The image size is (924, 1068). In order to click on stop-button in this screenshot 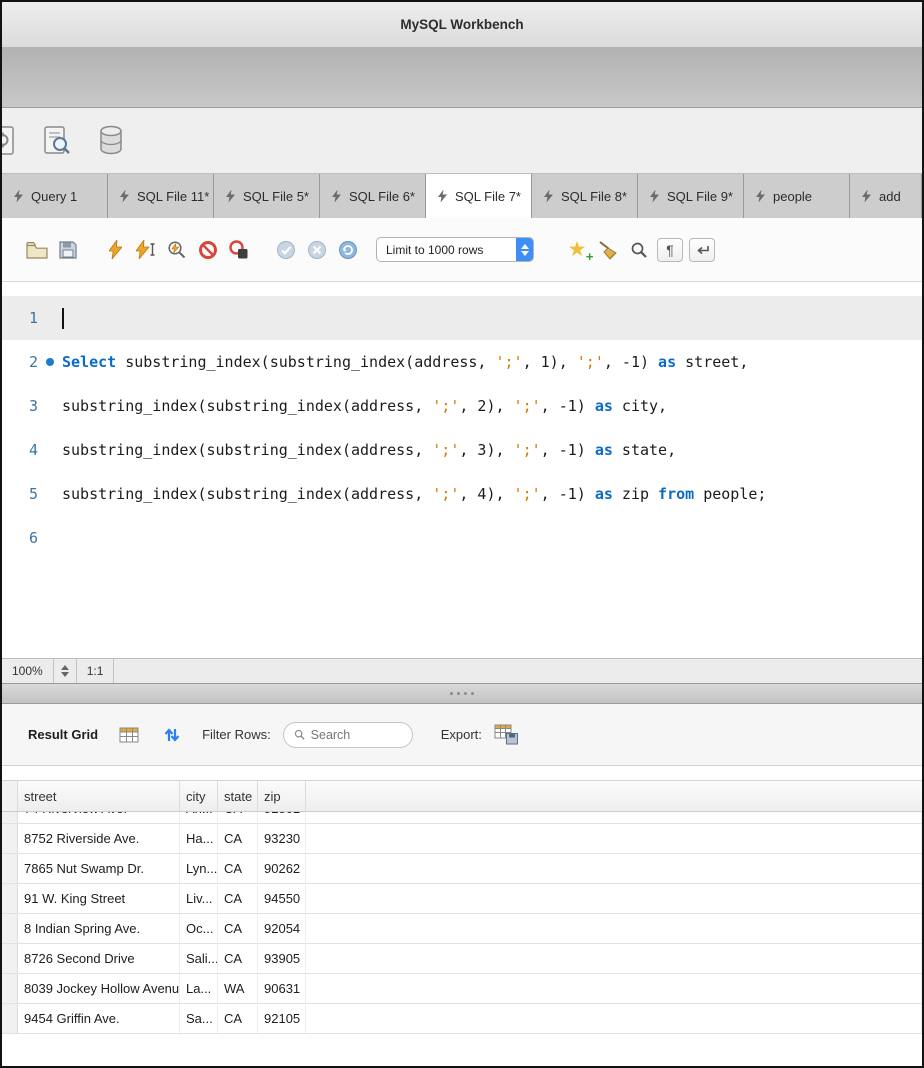, I will do `click(208, 250)`.